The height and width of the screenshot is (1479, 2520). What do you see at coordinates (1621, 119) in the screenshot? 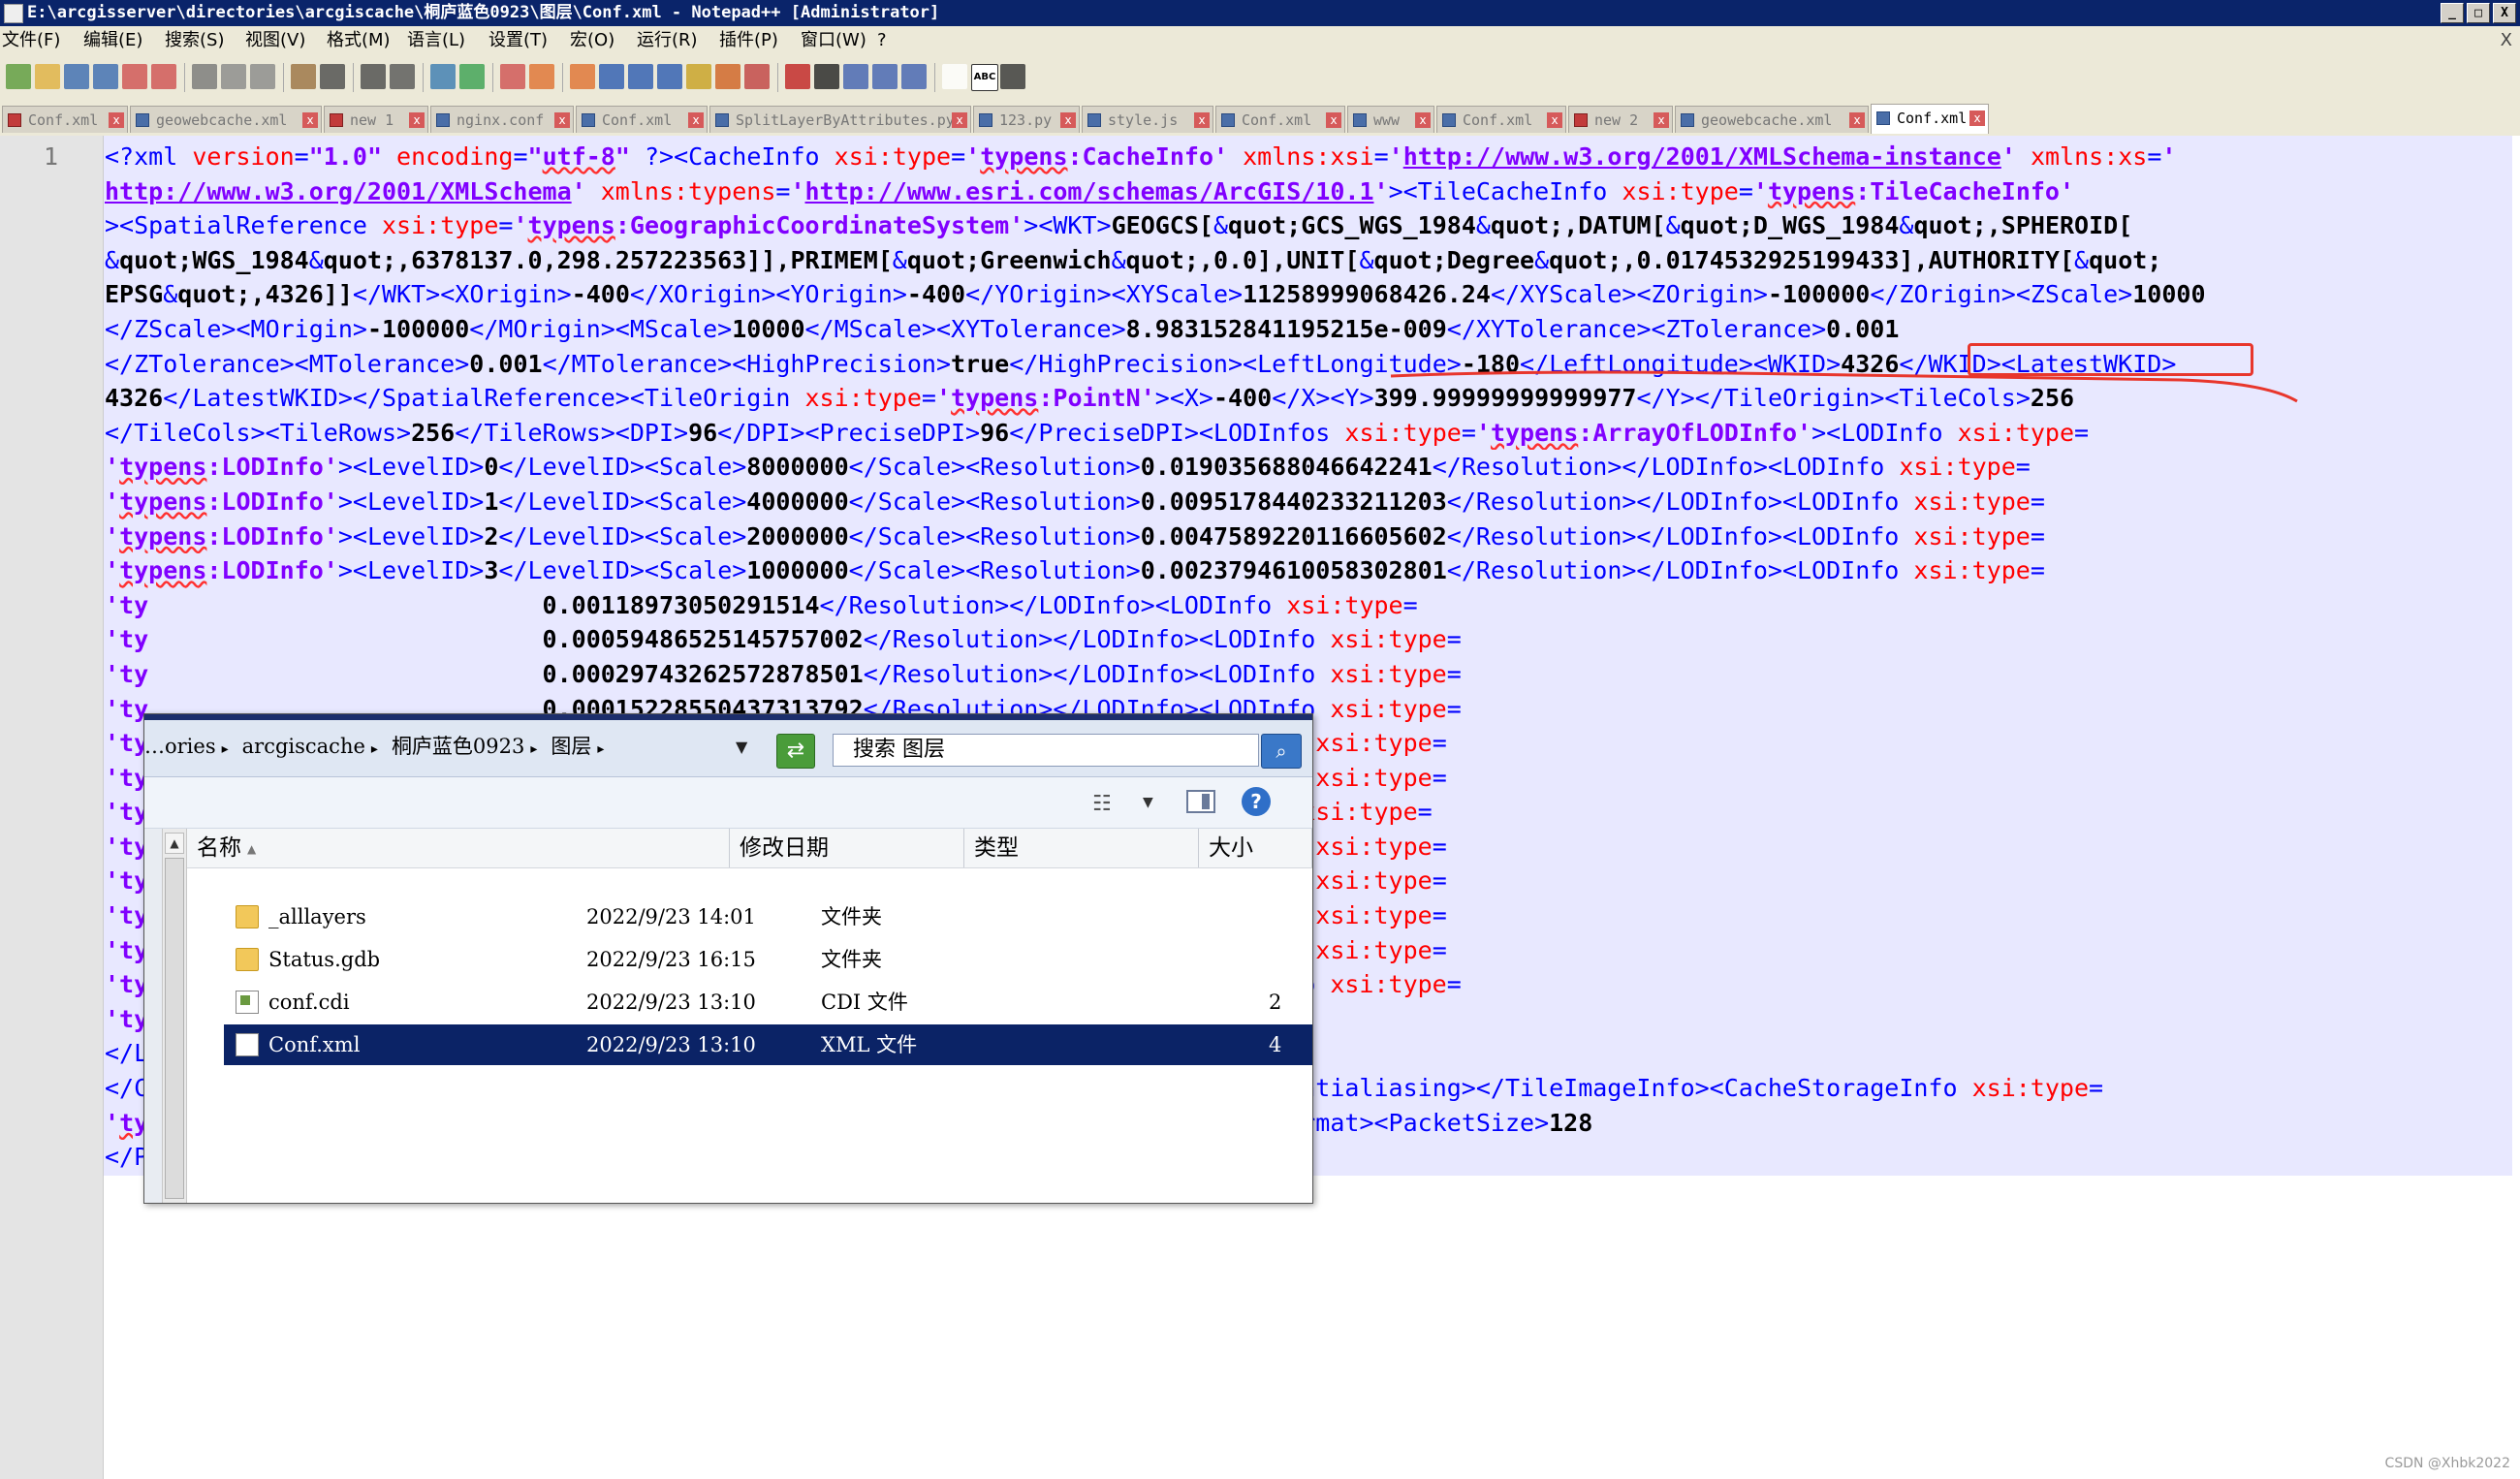
I see `tab-11: new 2 x` at bounding box center [1621, 119].